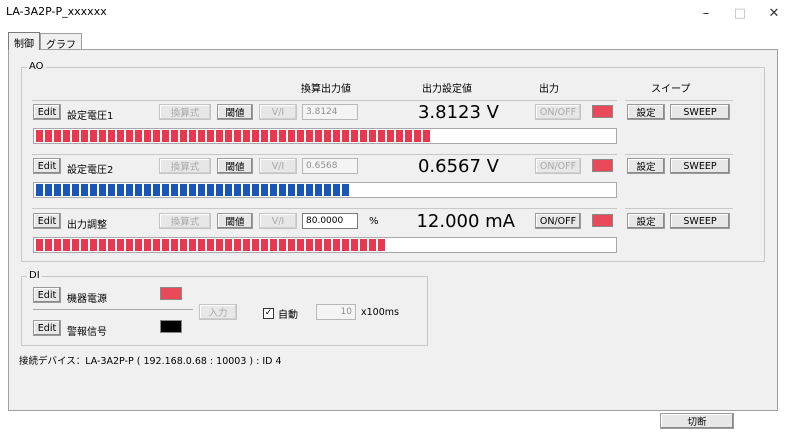  Describe the element at coordinates (268, 313) in the screenshot. I see `checkbox-check-icon: ✓` at that location.